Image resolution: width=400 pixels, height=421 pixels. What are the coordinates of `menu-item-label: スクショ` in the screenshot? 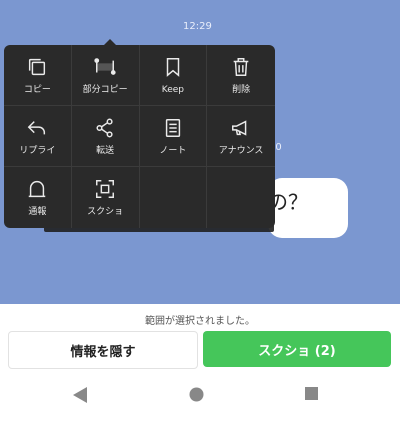 It's located at (105, 212).